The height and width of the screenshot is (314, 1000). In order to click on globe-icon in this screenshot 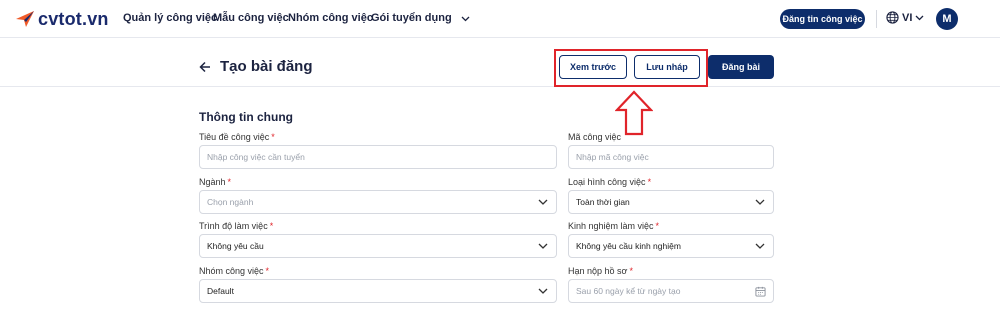, I will do `click(892, 17)`.